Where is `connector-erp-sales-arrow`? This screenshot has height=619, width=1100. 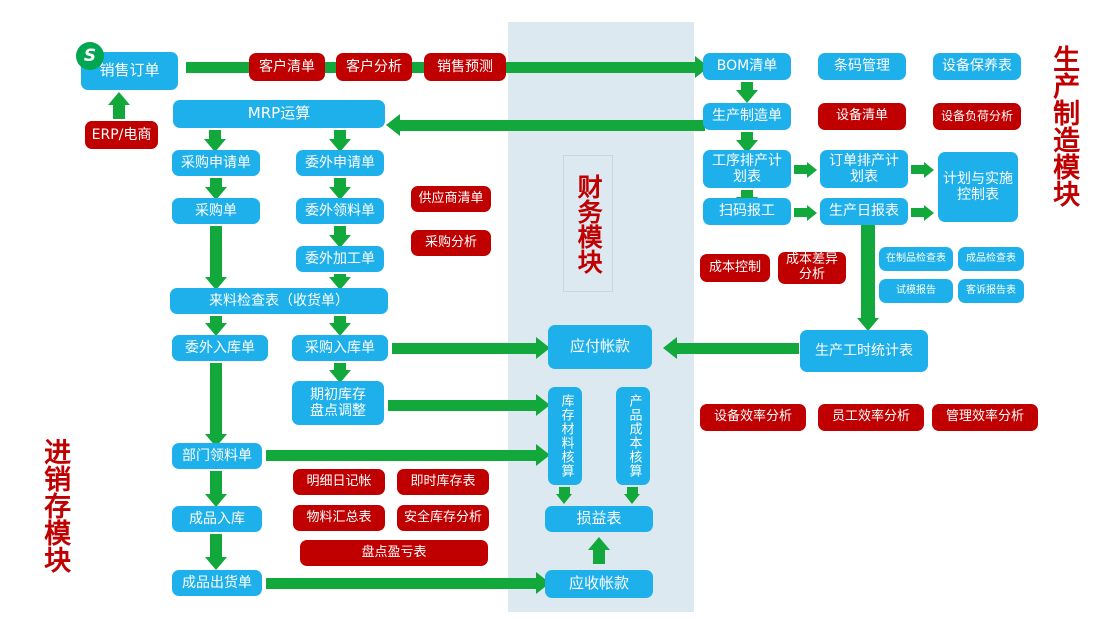
connector-erp-sales-arrow is located at coordinates (119, 98).